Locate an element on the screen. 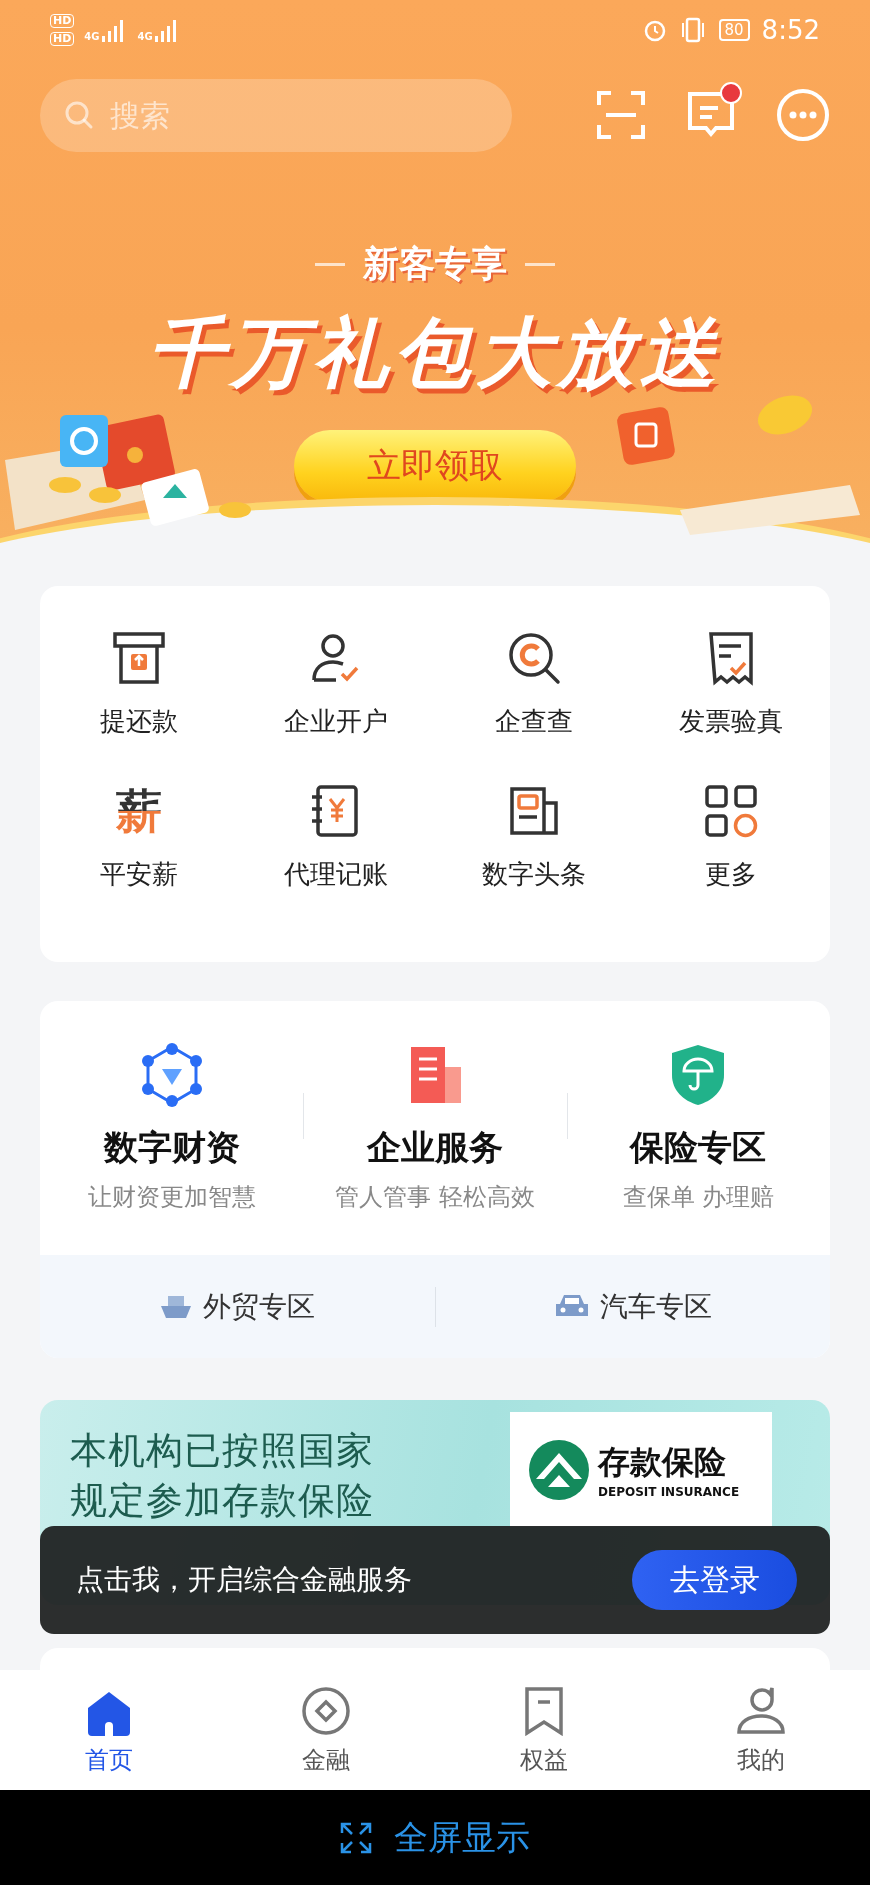 The image size is (870, 1885). quick-action: 数字头条 is located at coordinates (534, 835).